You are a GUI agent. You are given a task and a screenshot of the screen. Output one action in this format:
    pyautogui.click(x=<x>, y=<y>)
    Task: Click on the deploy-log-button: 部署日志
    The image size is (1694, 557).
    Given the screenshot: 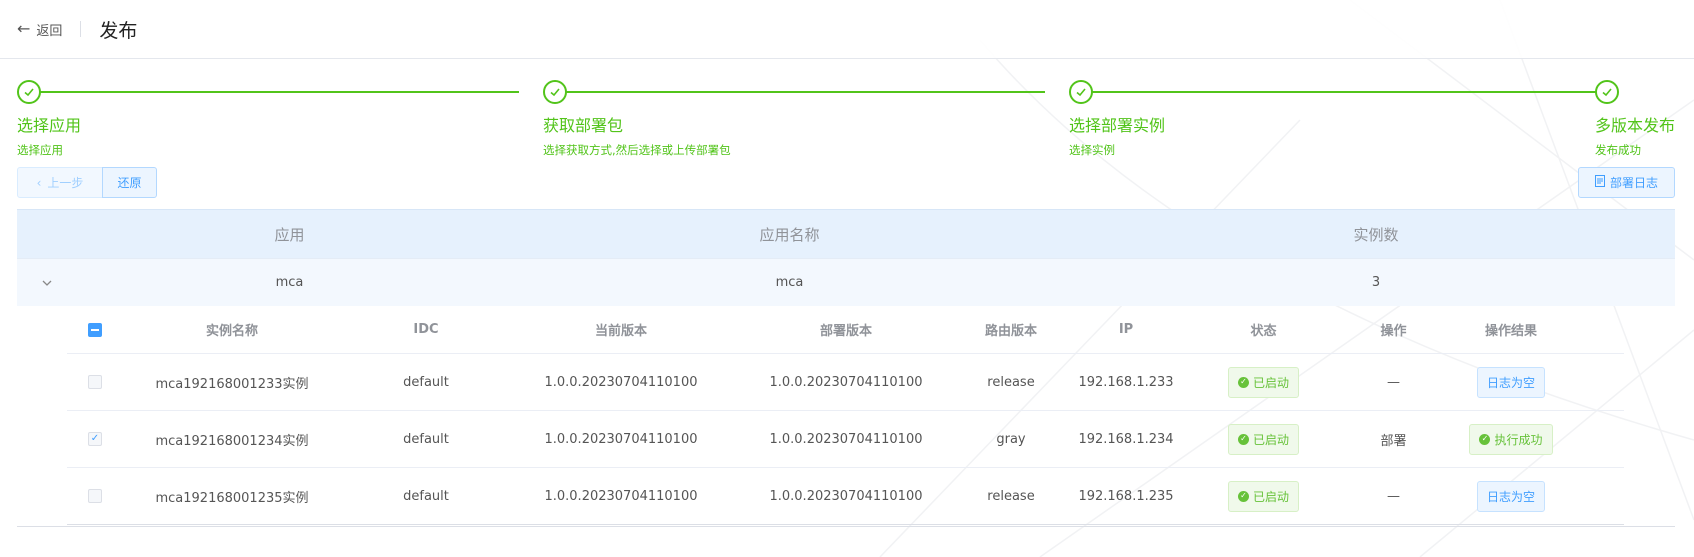 What is the action you would take?
    pyautogui.click(x=1626, y=182)
    